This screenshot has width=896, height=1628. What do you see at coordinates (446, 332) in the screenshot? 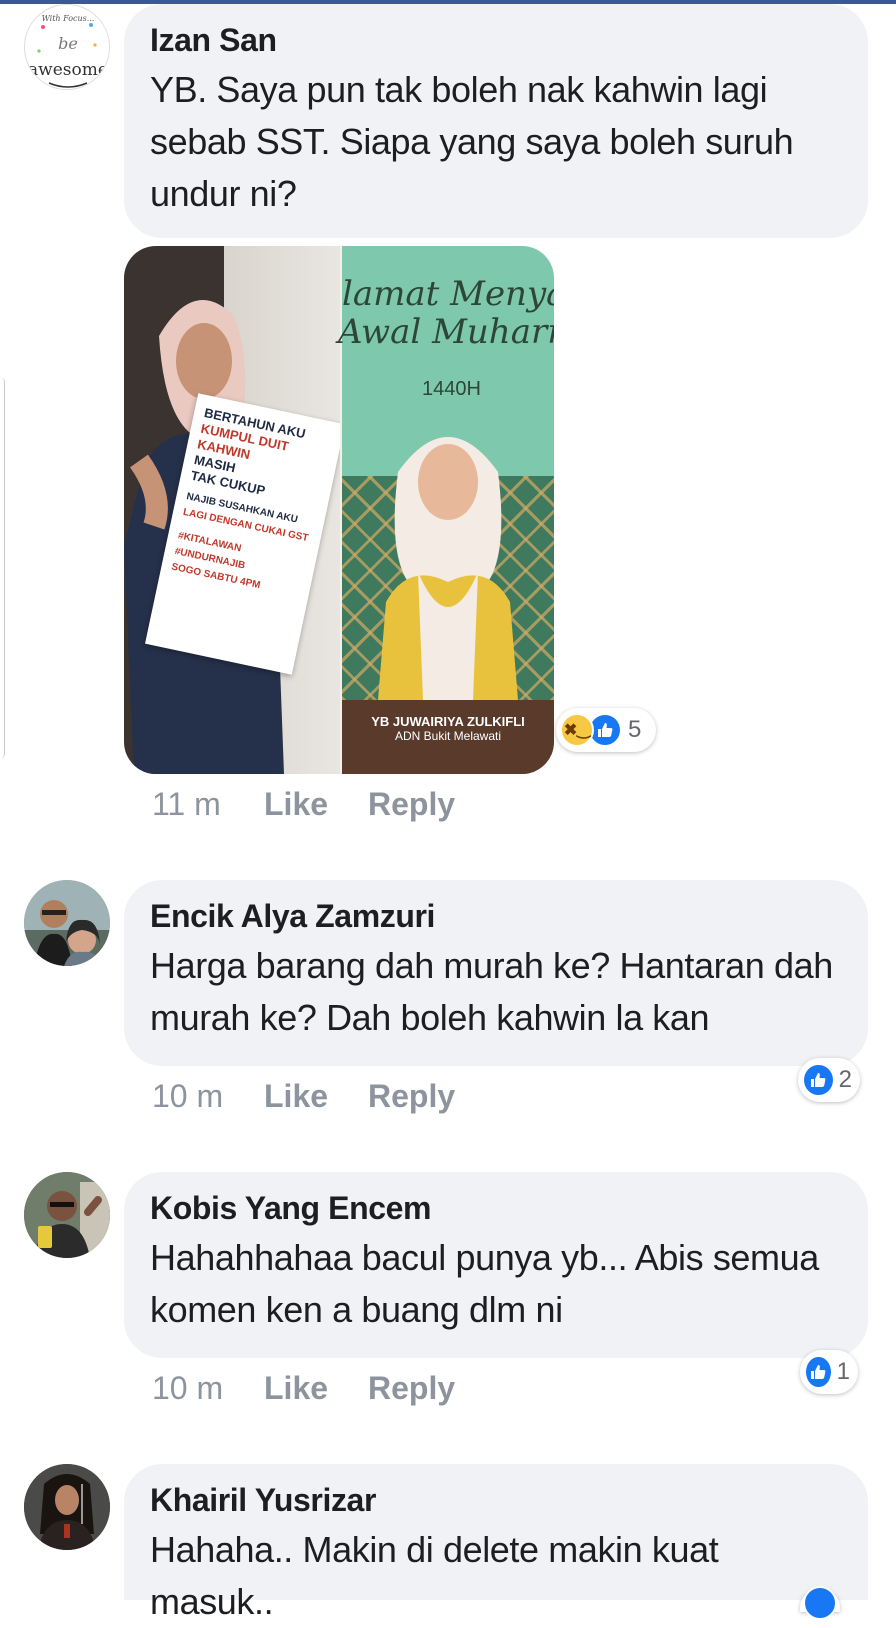
I see `greeting-title-line2: Awal Muharra` at bounding box center [446, 332].